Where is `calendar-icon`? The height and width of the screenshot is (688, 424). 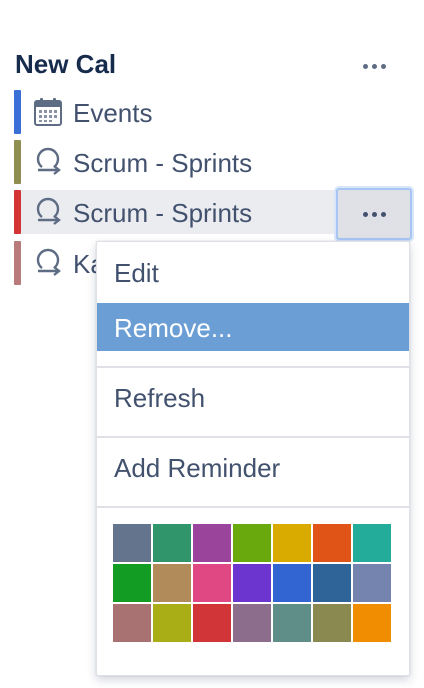
calendar-icon is located at coordinates (48, 112).